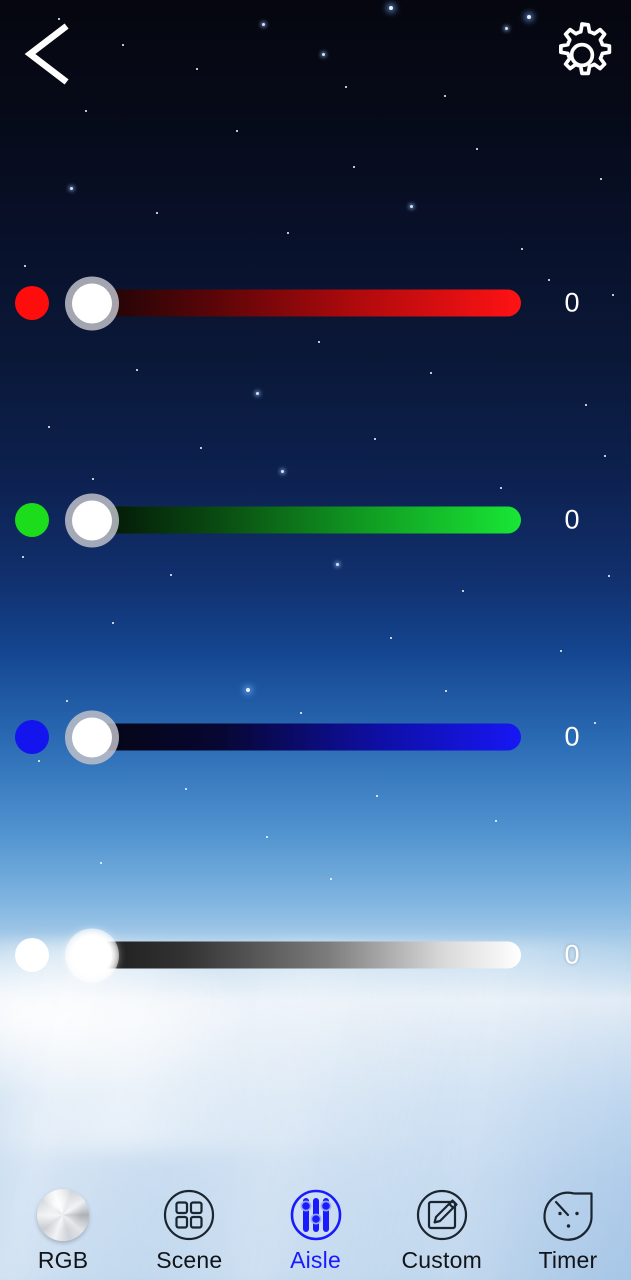 This screenshot has height=1280, width=631. I want to click on blue-slider-track-area, so click(293, 737).